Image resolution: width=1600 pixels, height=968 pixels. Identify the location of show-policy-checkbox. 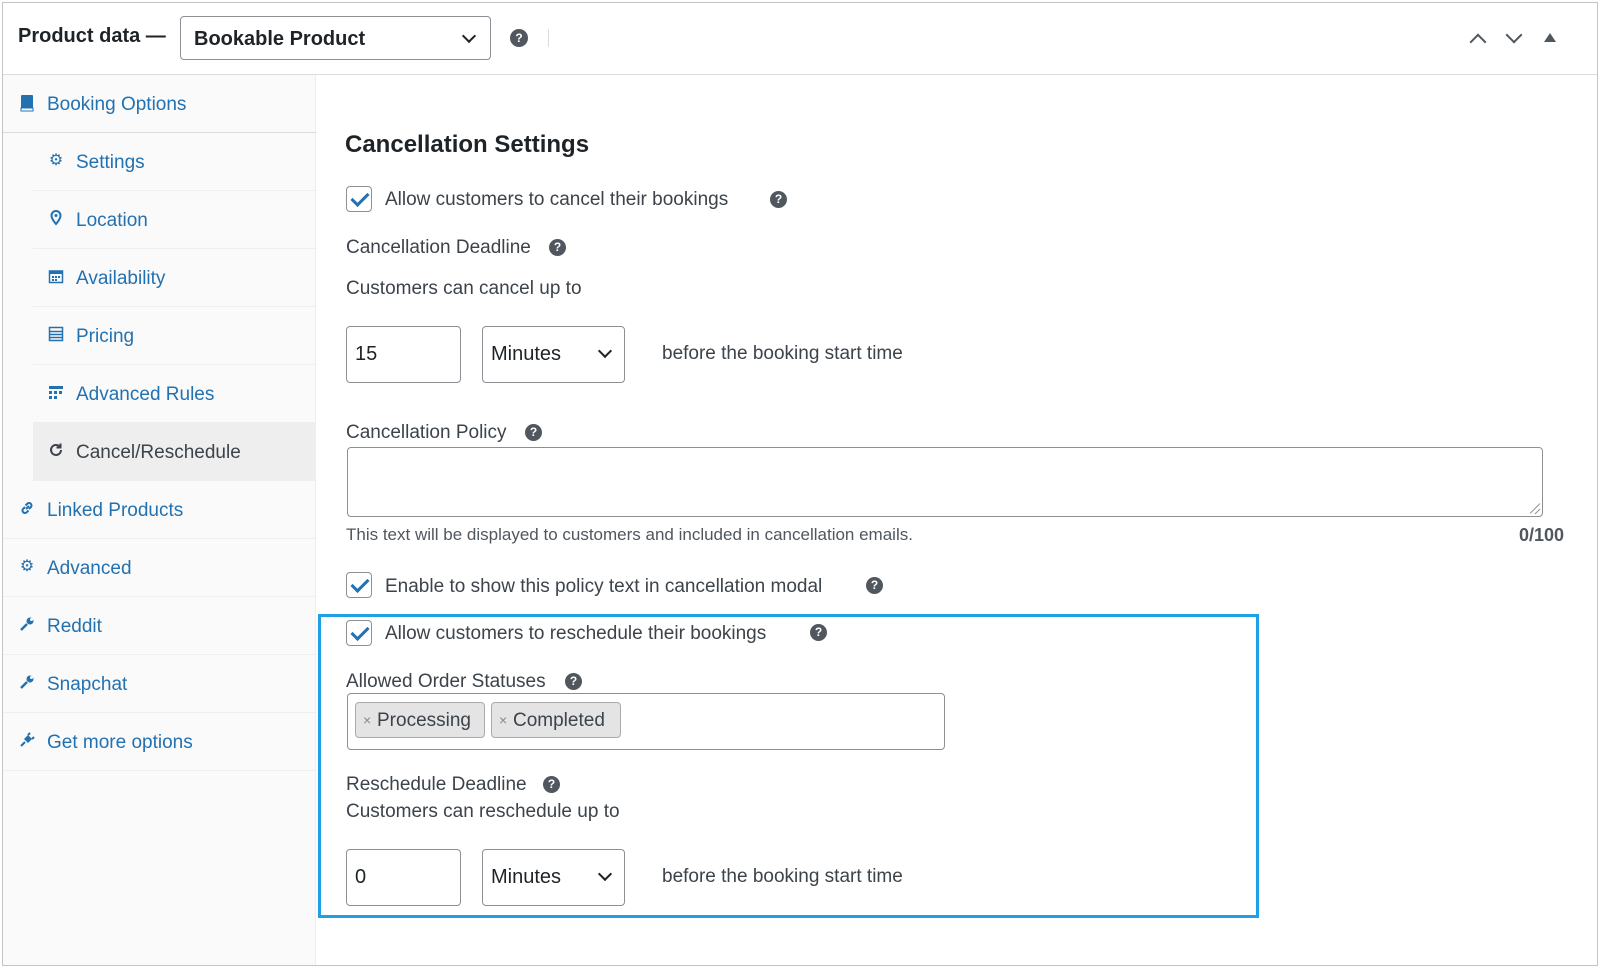
(359, 585).